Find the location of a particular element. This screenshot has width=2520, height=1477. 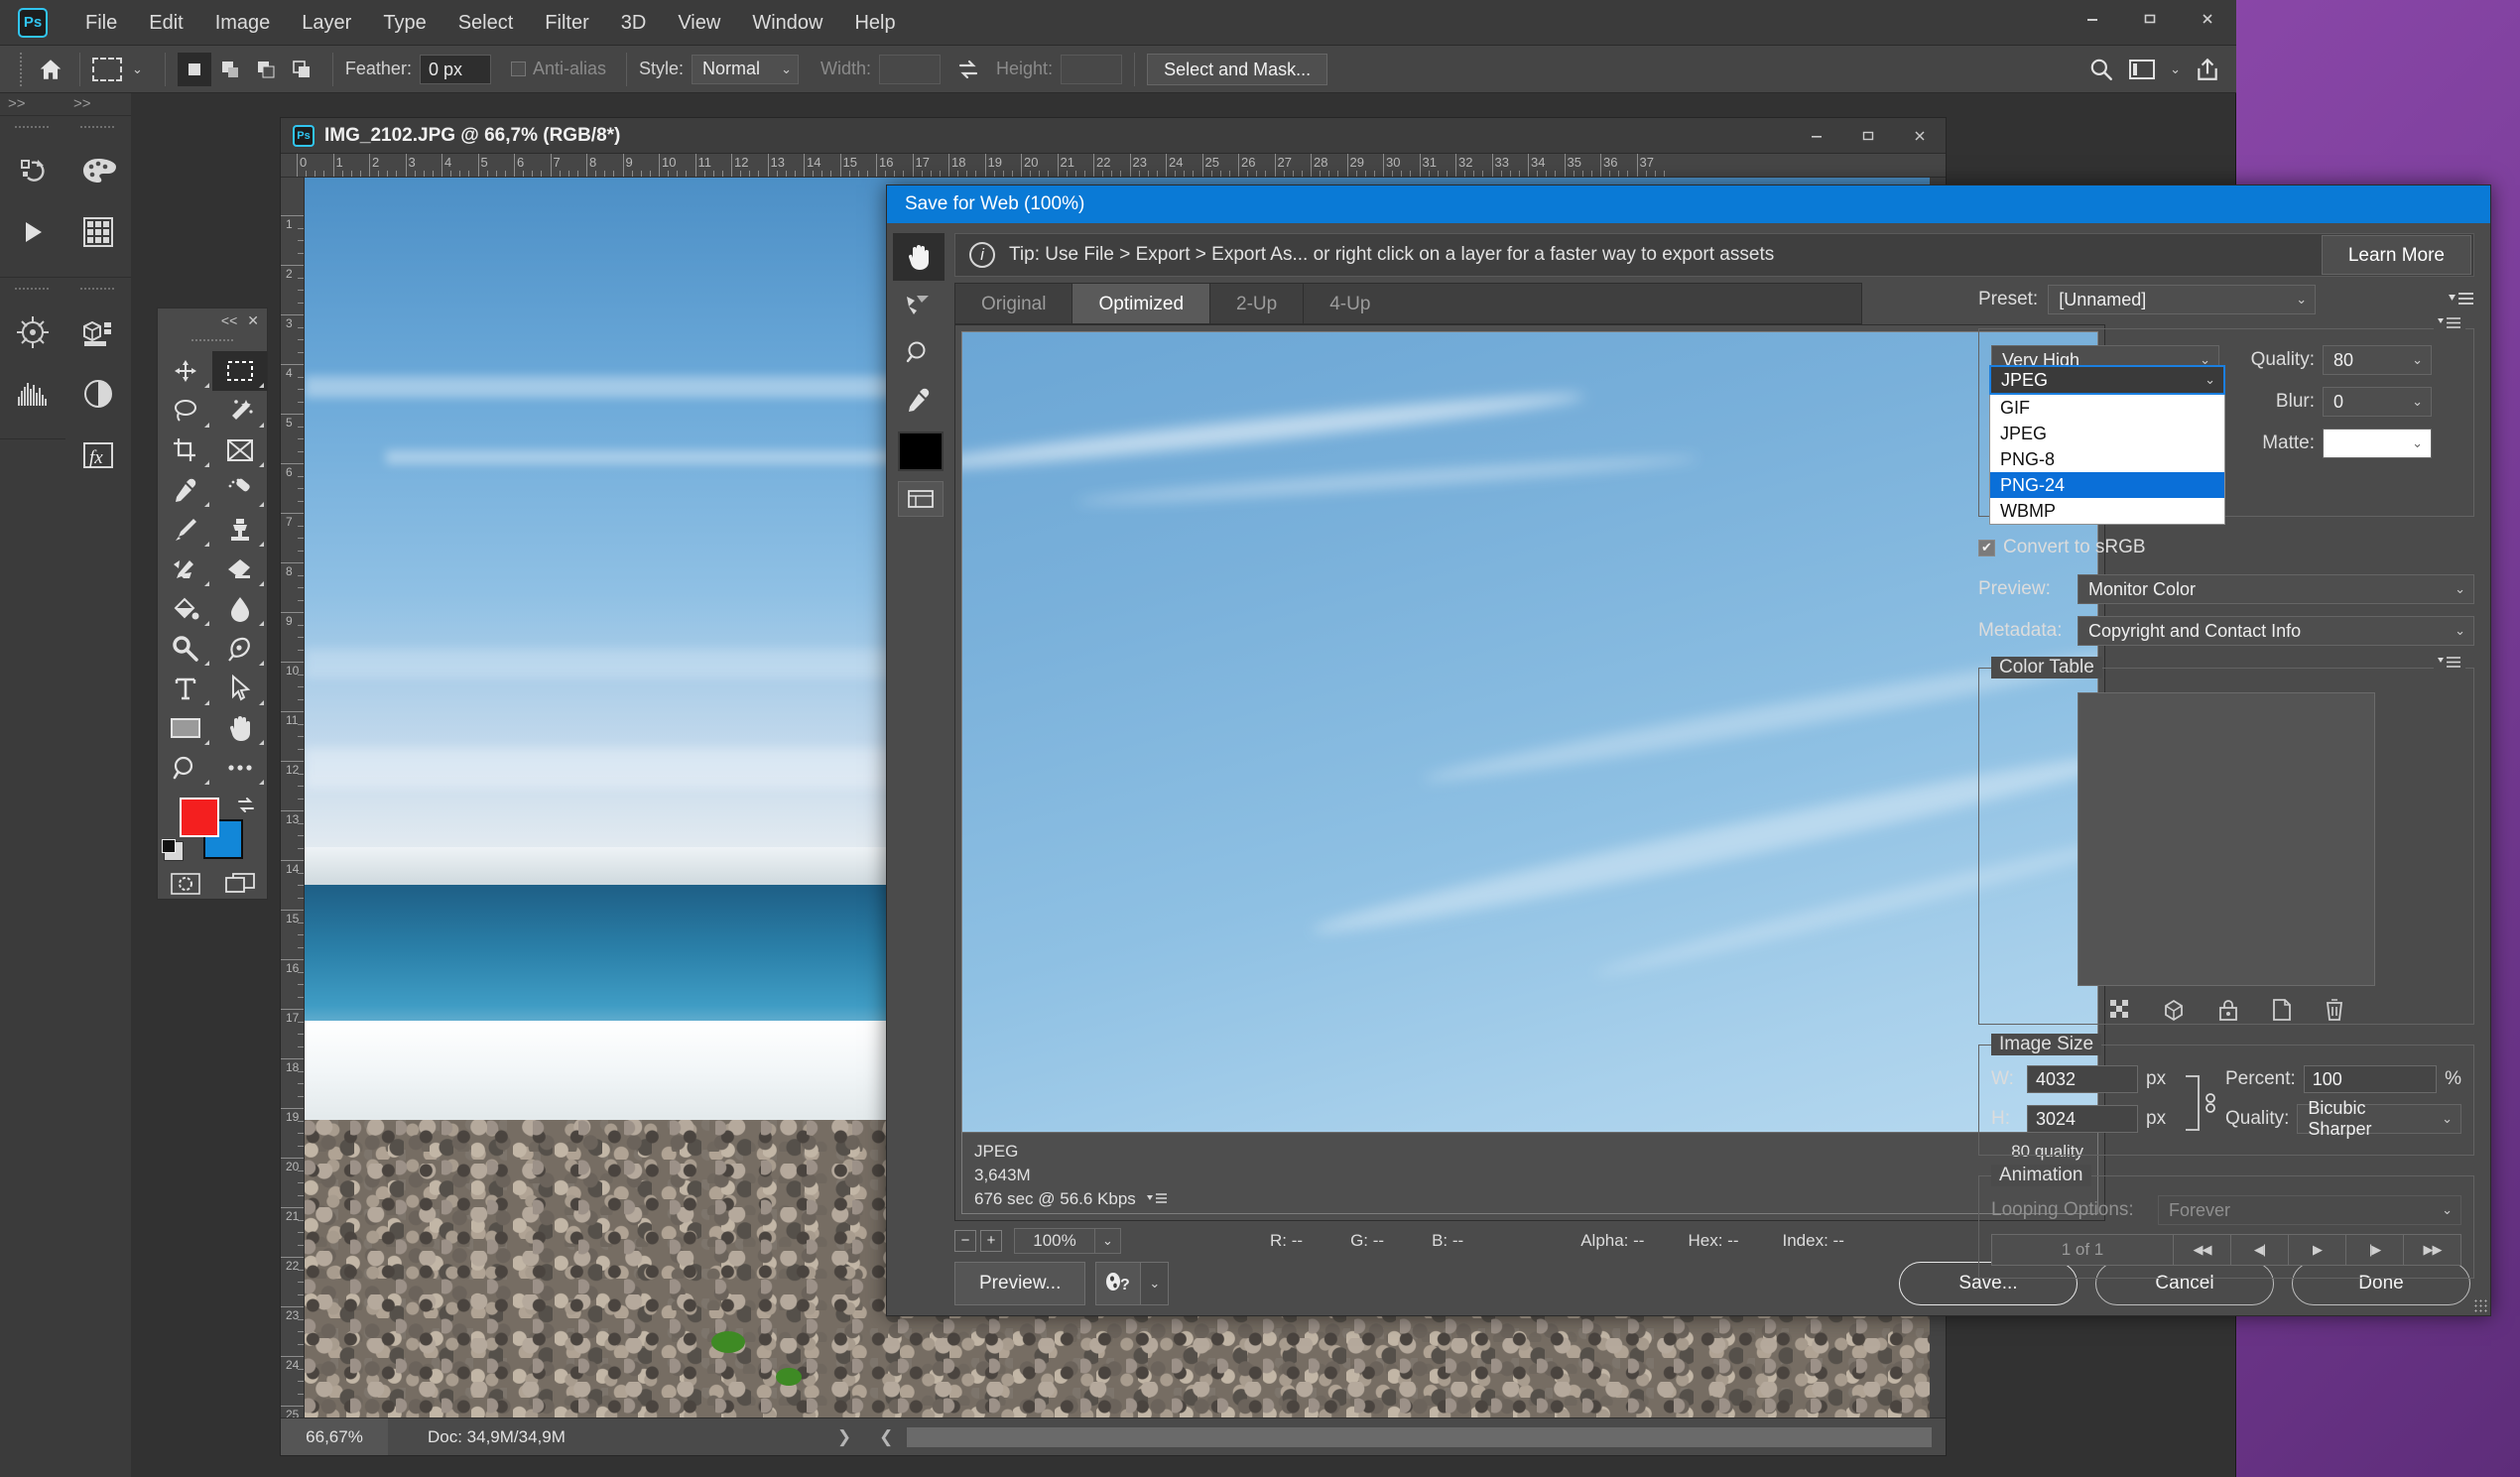

histogram-icon is located at coordinates (32, 394).